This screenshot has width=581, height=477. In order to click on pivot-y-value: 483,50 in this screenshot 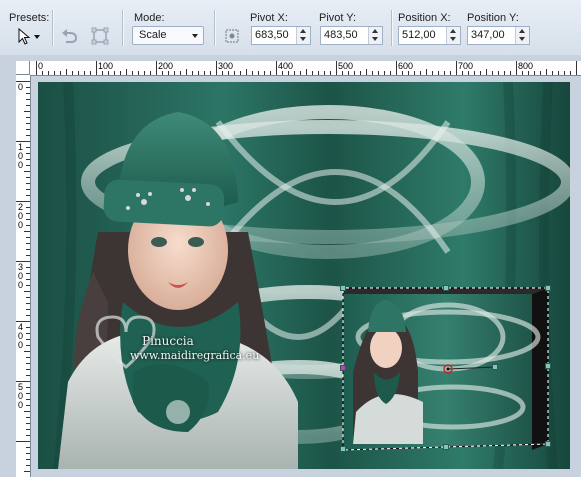, I will do `click(341, 35)`.